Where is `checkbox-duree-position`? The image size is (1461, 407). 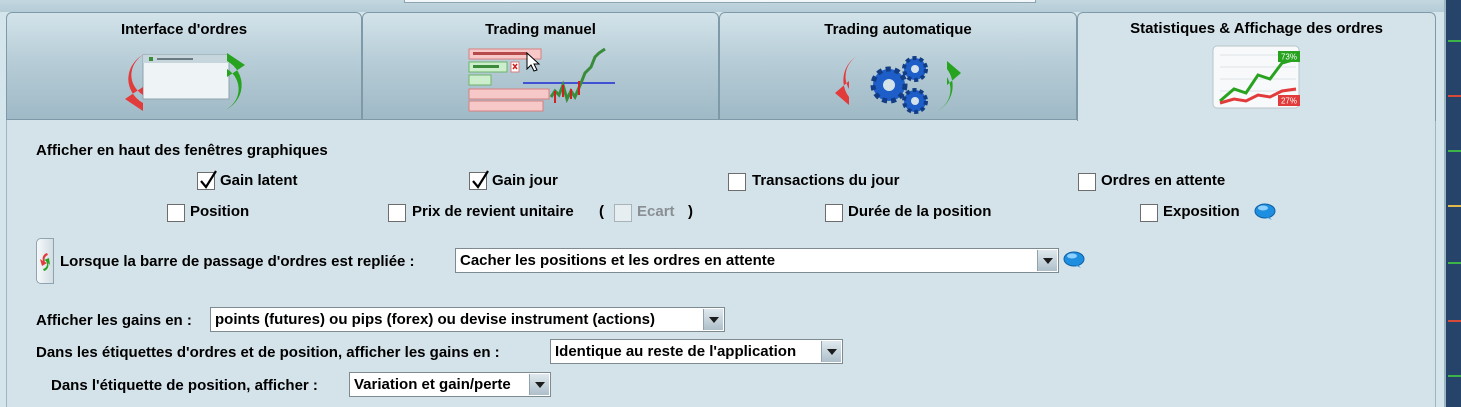 checkbox-duree-position is located at coordinates (834, 213).